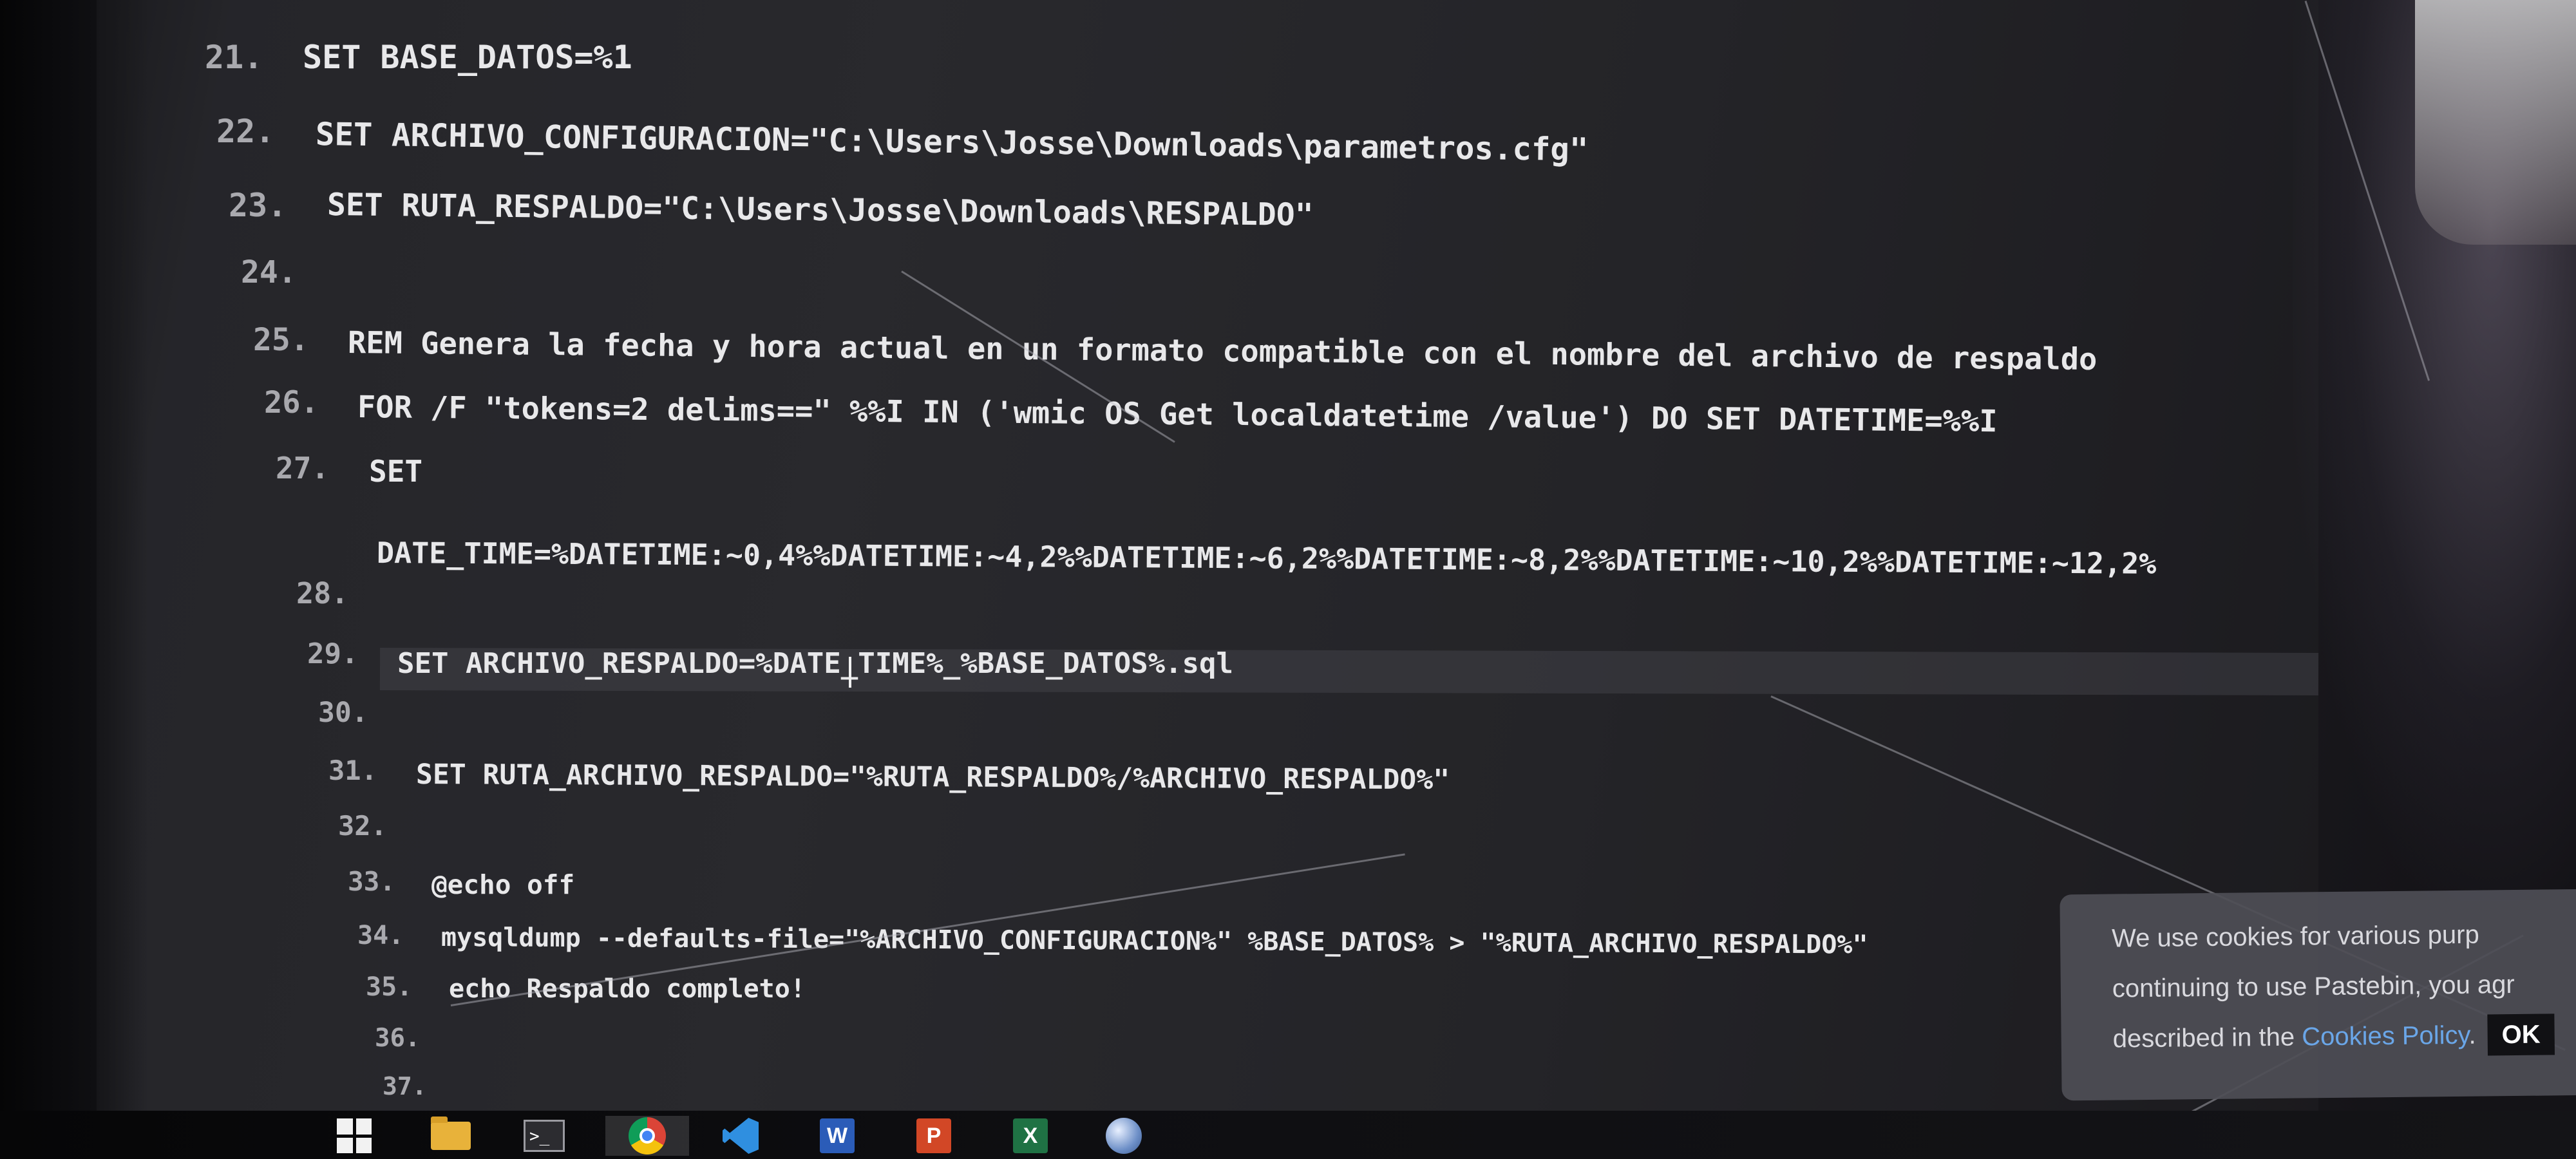  Describe the element at coordinates (269, 272) in the screenshot. I see `line-number: 24.` at that location.